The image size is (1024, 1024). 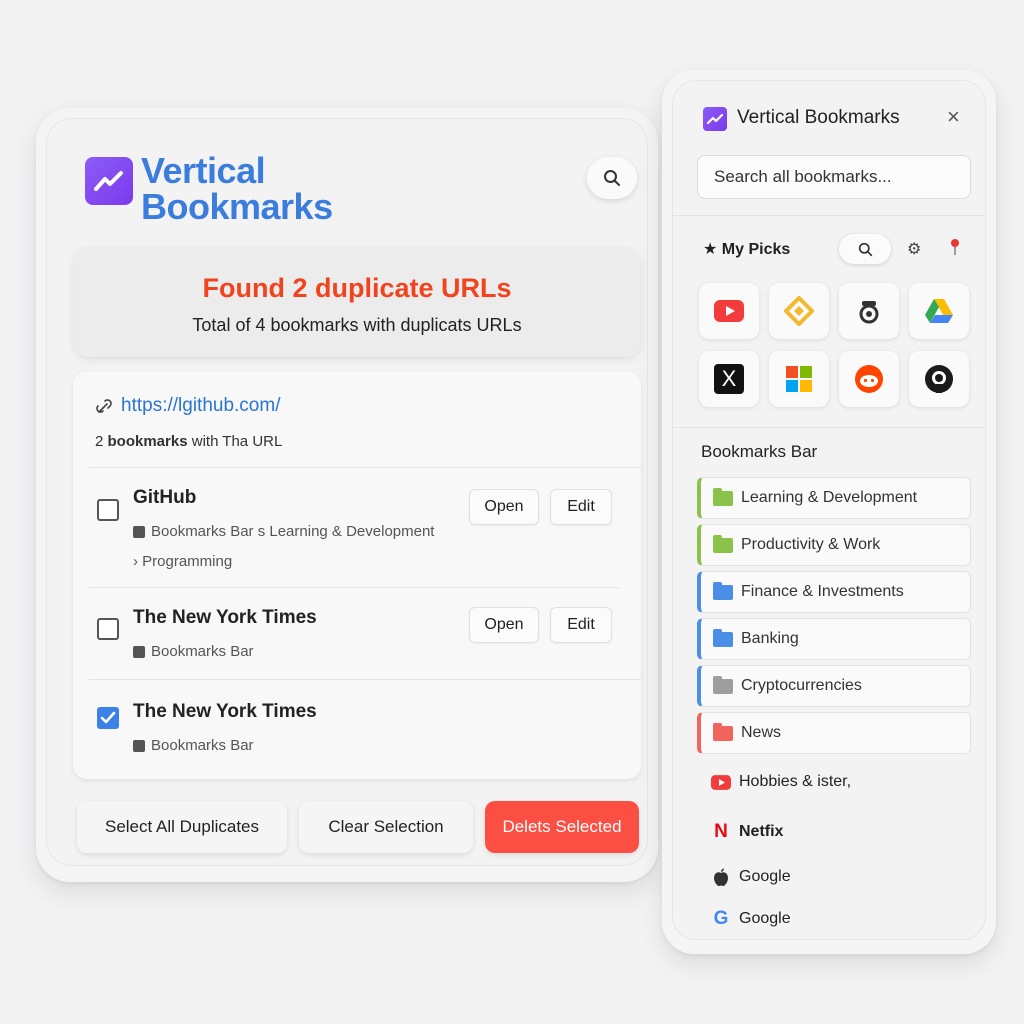 What do you see at coordinates (801, 685) in the screenshot?
I see `folder-label: Cryptocurrencies` at bounding box center [801, 685].